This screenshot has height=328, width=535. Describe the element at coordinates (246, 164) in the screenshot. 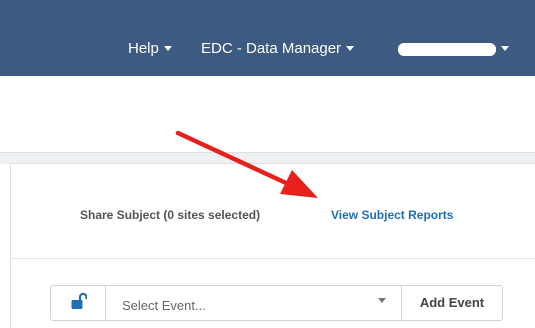

I see `annotation-arrow` at that location.